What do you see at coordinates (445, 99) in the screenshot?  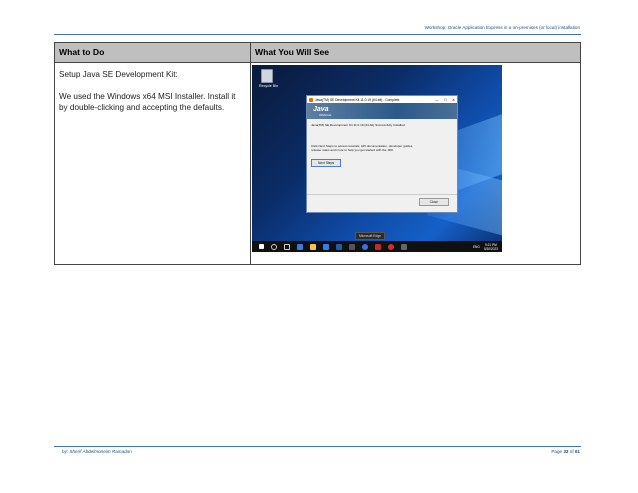 I see `maximize-icon: ☐` at bounding box center [445, 99].